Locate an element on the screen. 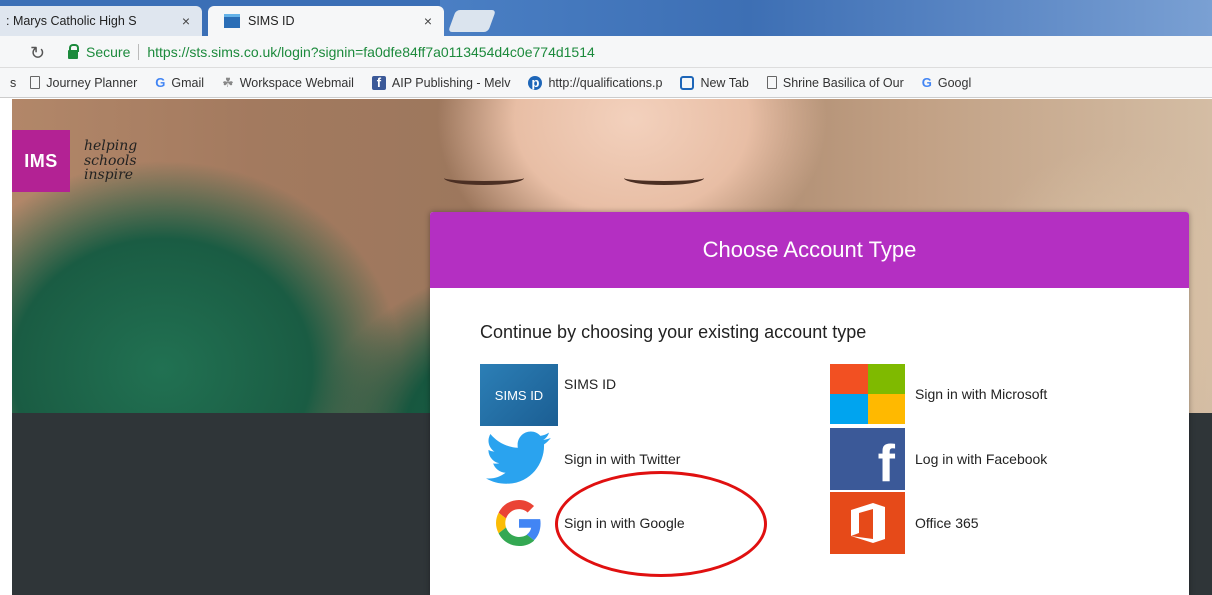  google-g-icon is located at coordinates (518, 523).